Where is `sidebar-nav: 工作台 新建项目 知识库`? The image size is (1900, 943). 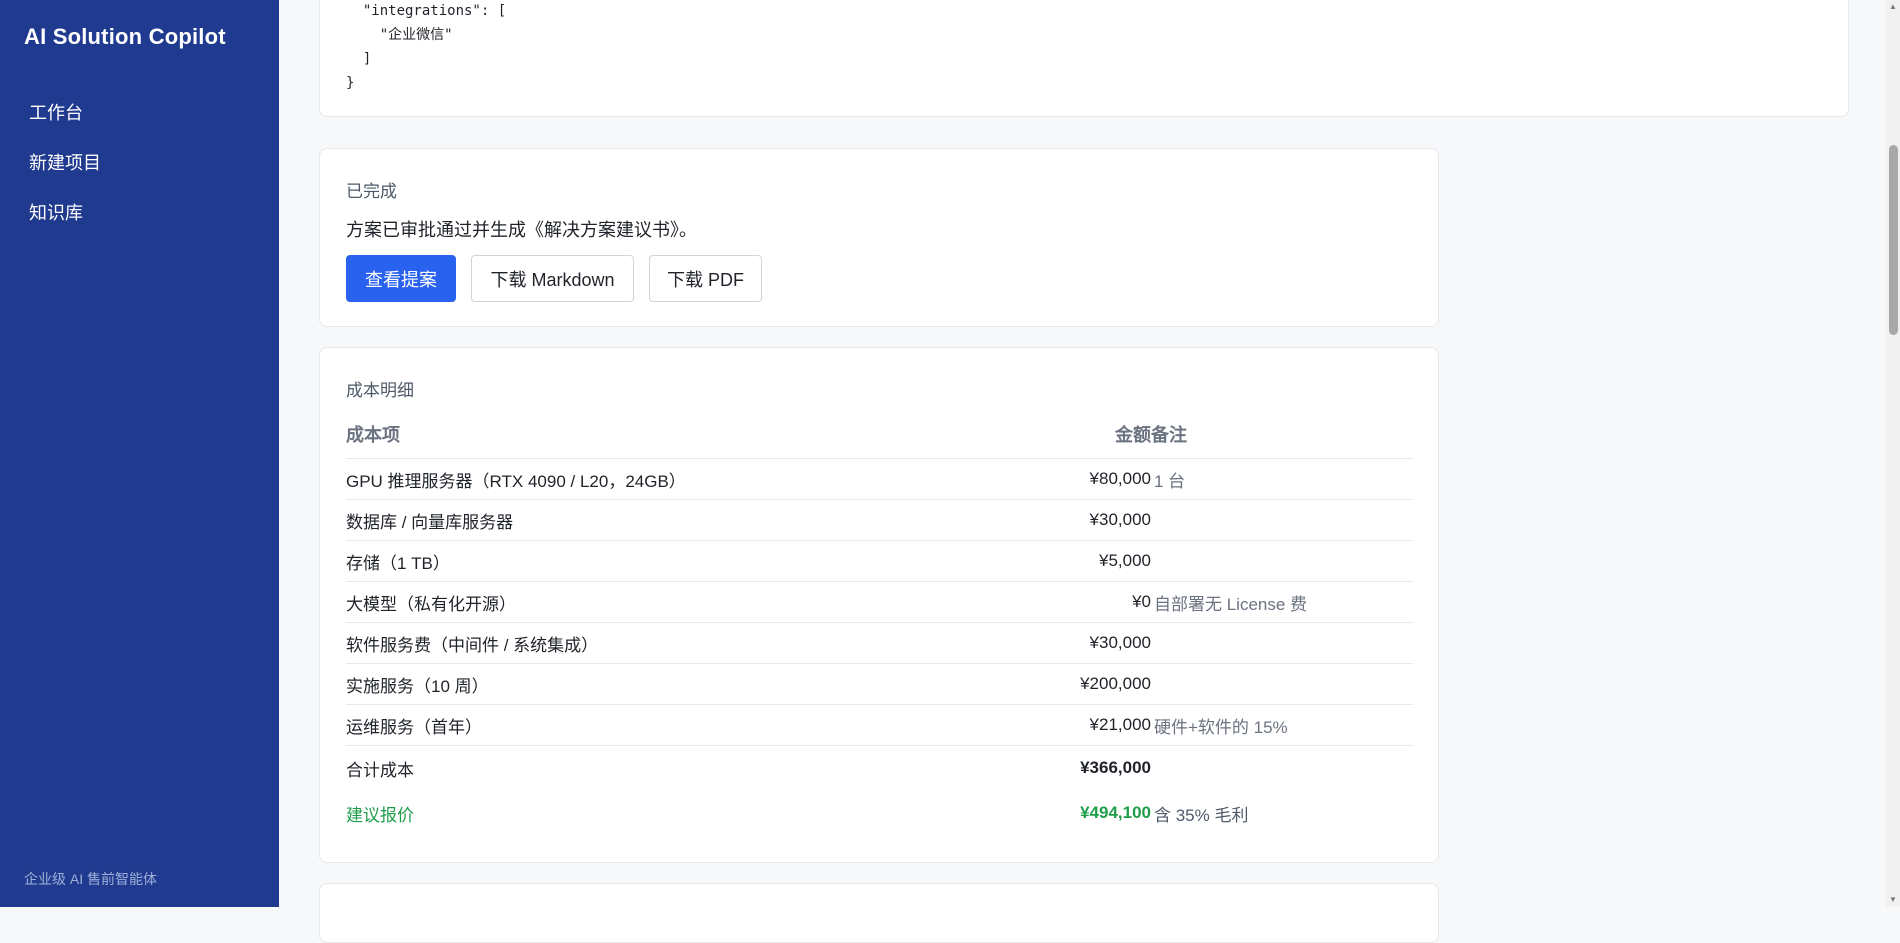 sidebar-nav: 工作台 新建项目 知识库 is located at coordinates (139, 163).